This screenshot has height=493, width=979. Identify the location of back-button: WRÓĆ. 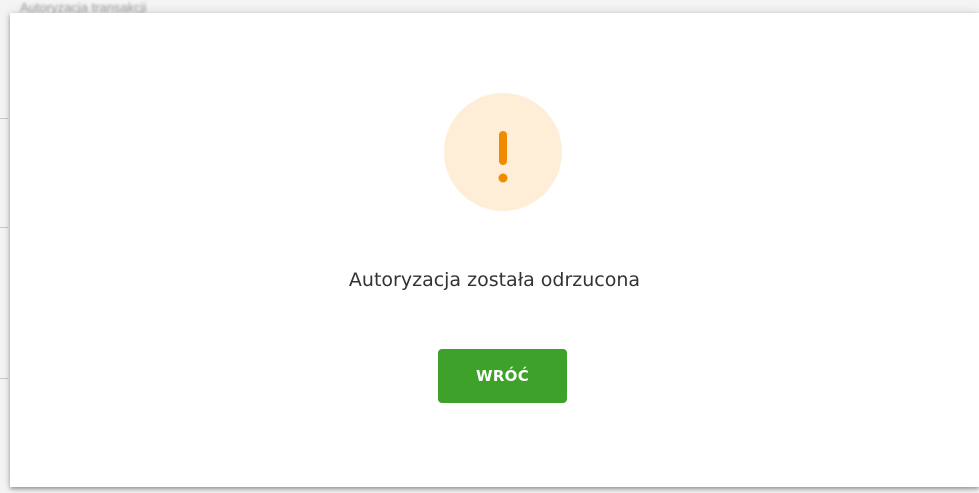
(502, 376).